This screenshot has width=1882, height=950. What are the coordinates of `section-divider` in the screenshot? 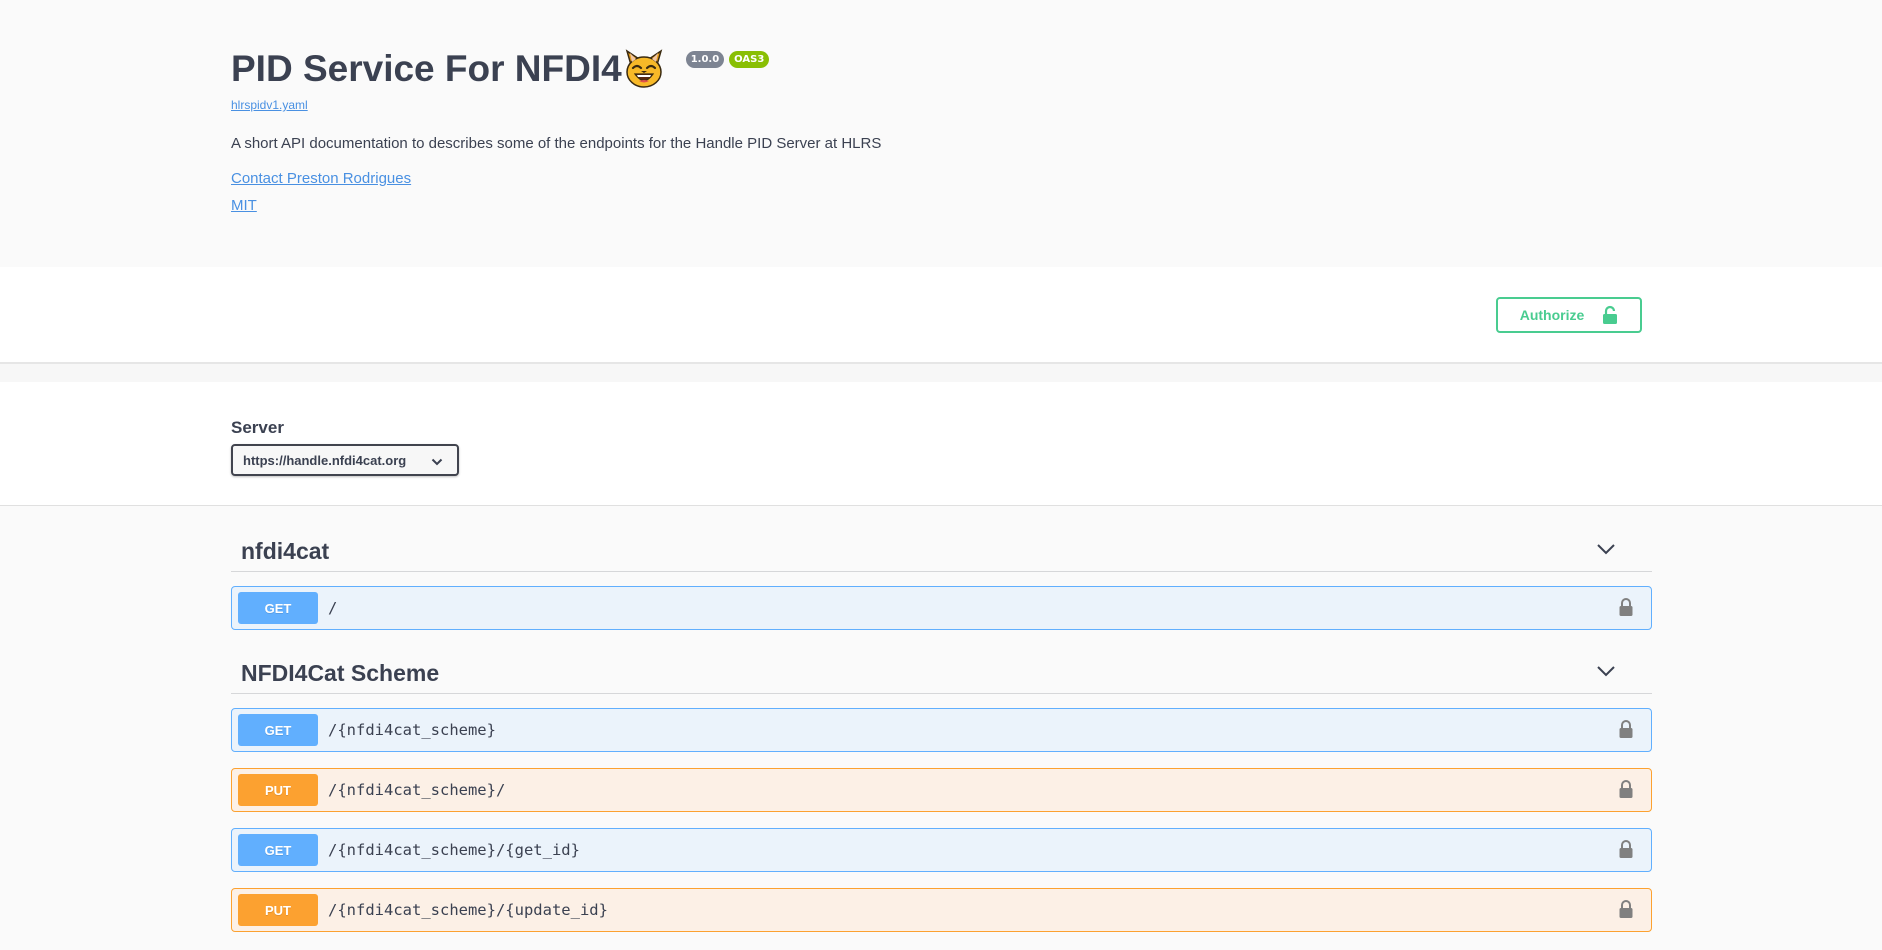 It's located at (941, 373).